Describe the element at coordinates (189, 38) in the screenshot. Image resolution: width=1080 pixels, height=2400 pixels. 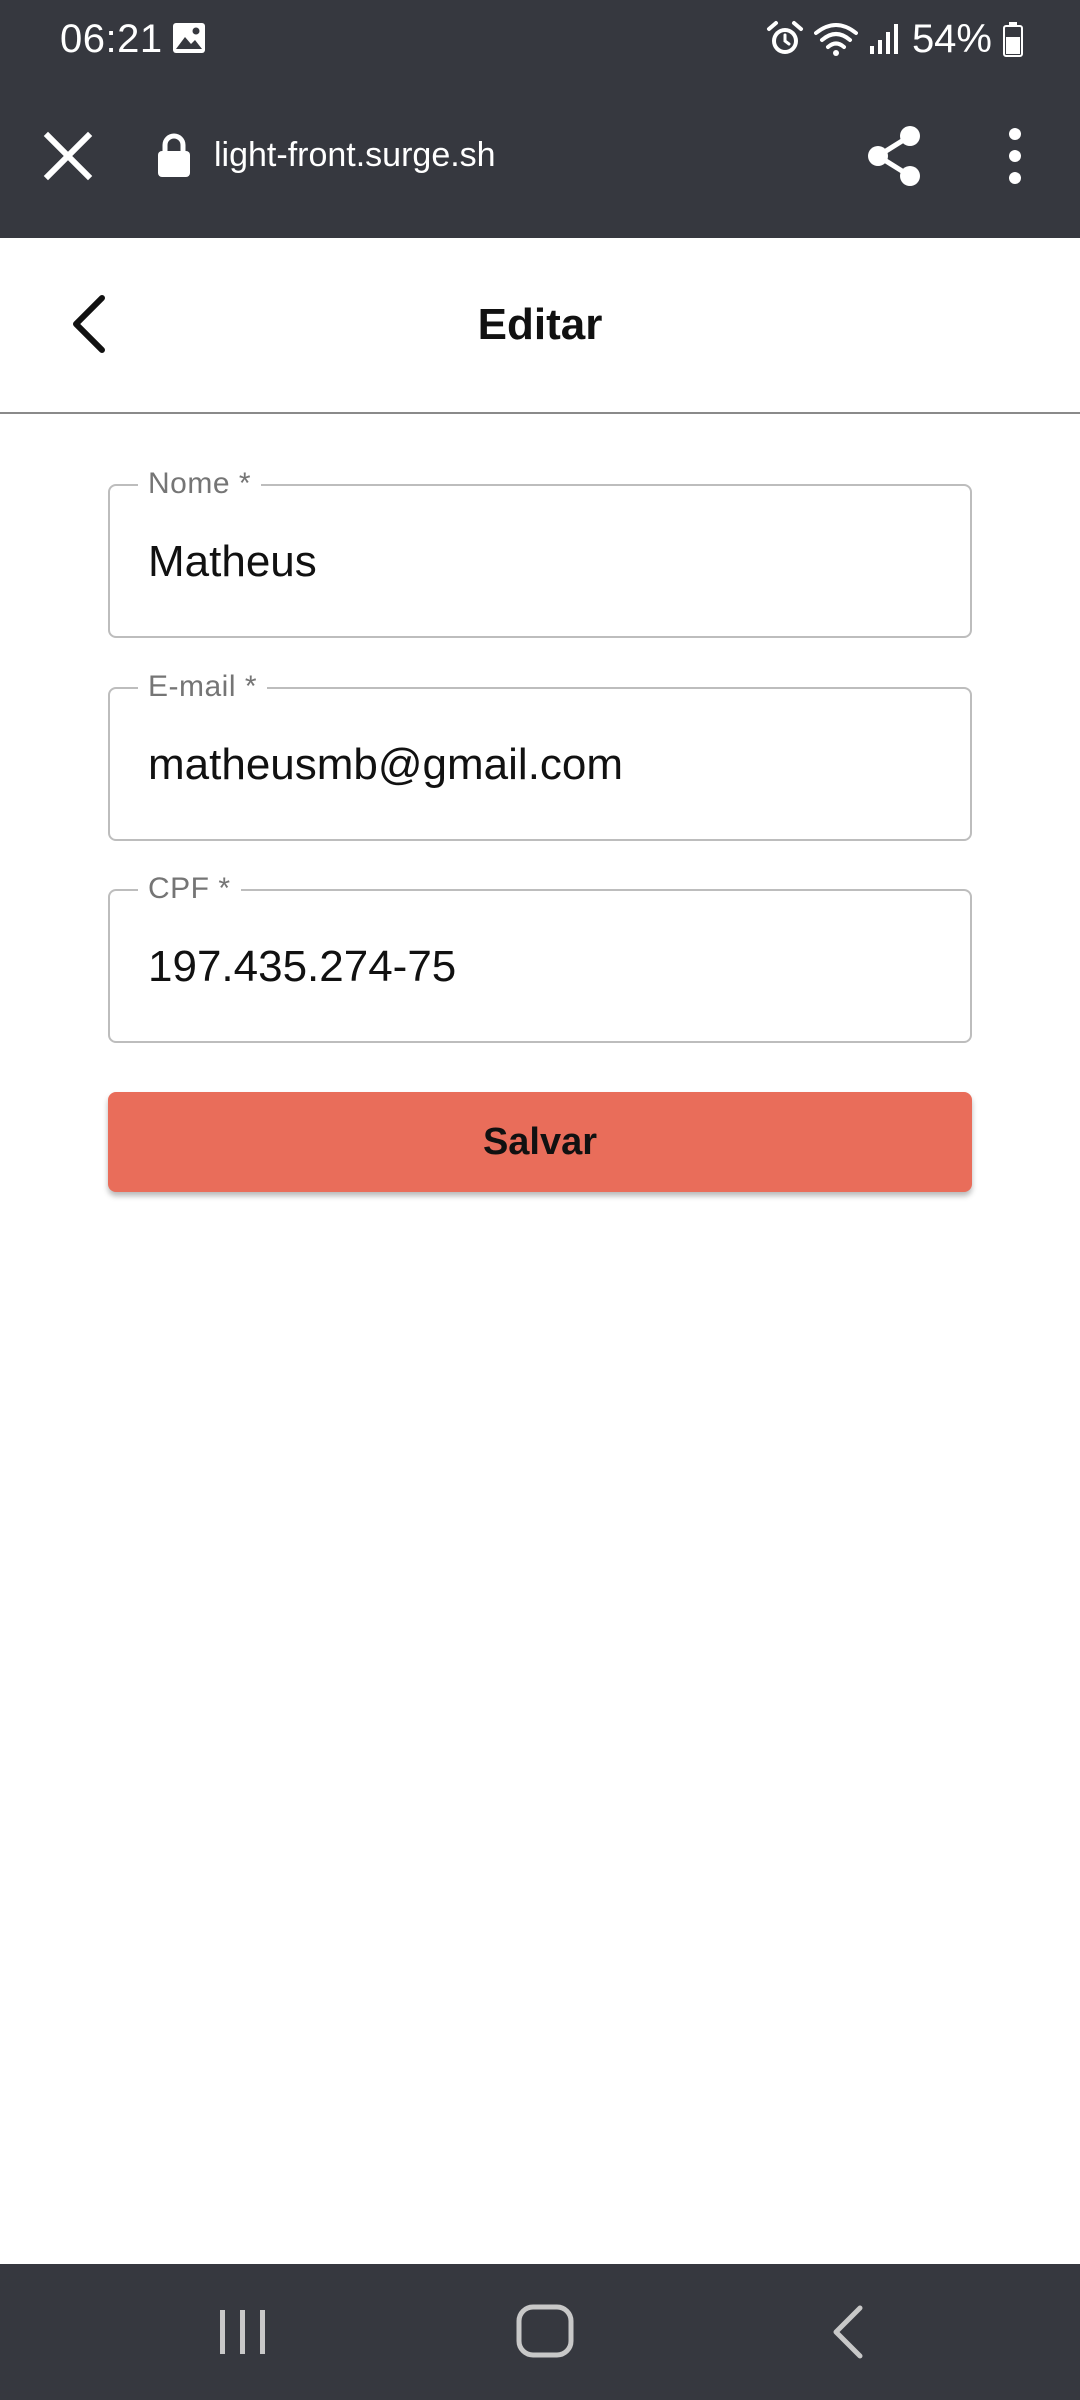
I see `gallery-icon` at that location.